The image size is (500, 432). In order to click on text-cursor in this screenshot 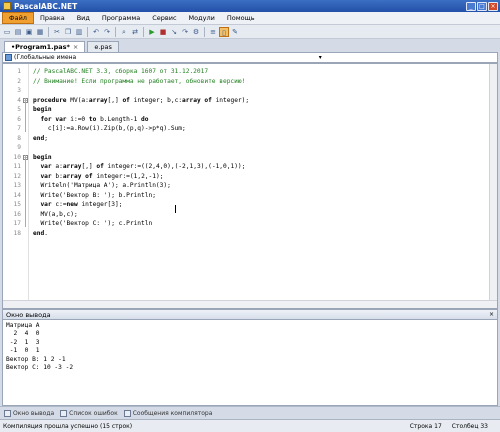, I will do `click(175, 209)`.